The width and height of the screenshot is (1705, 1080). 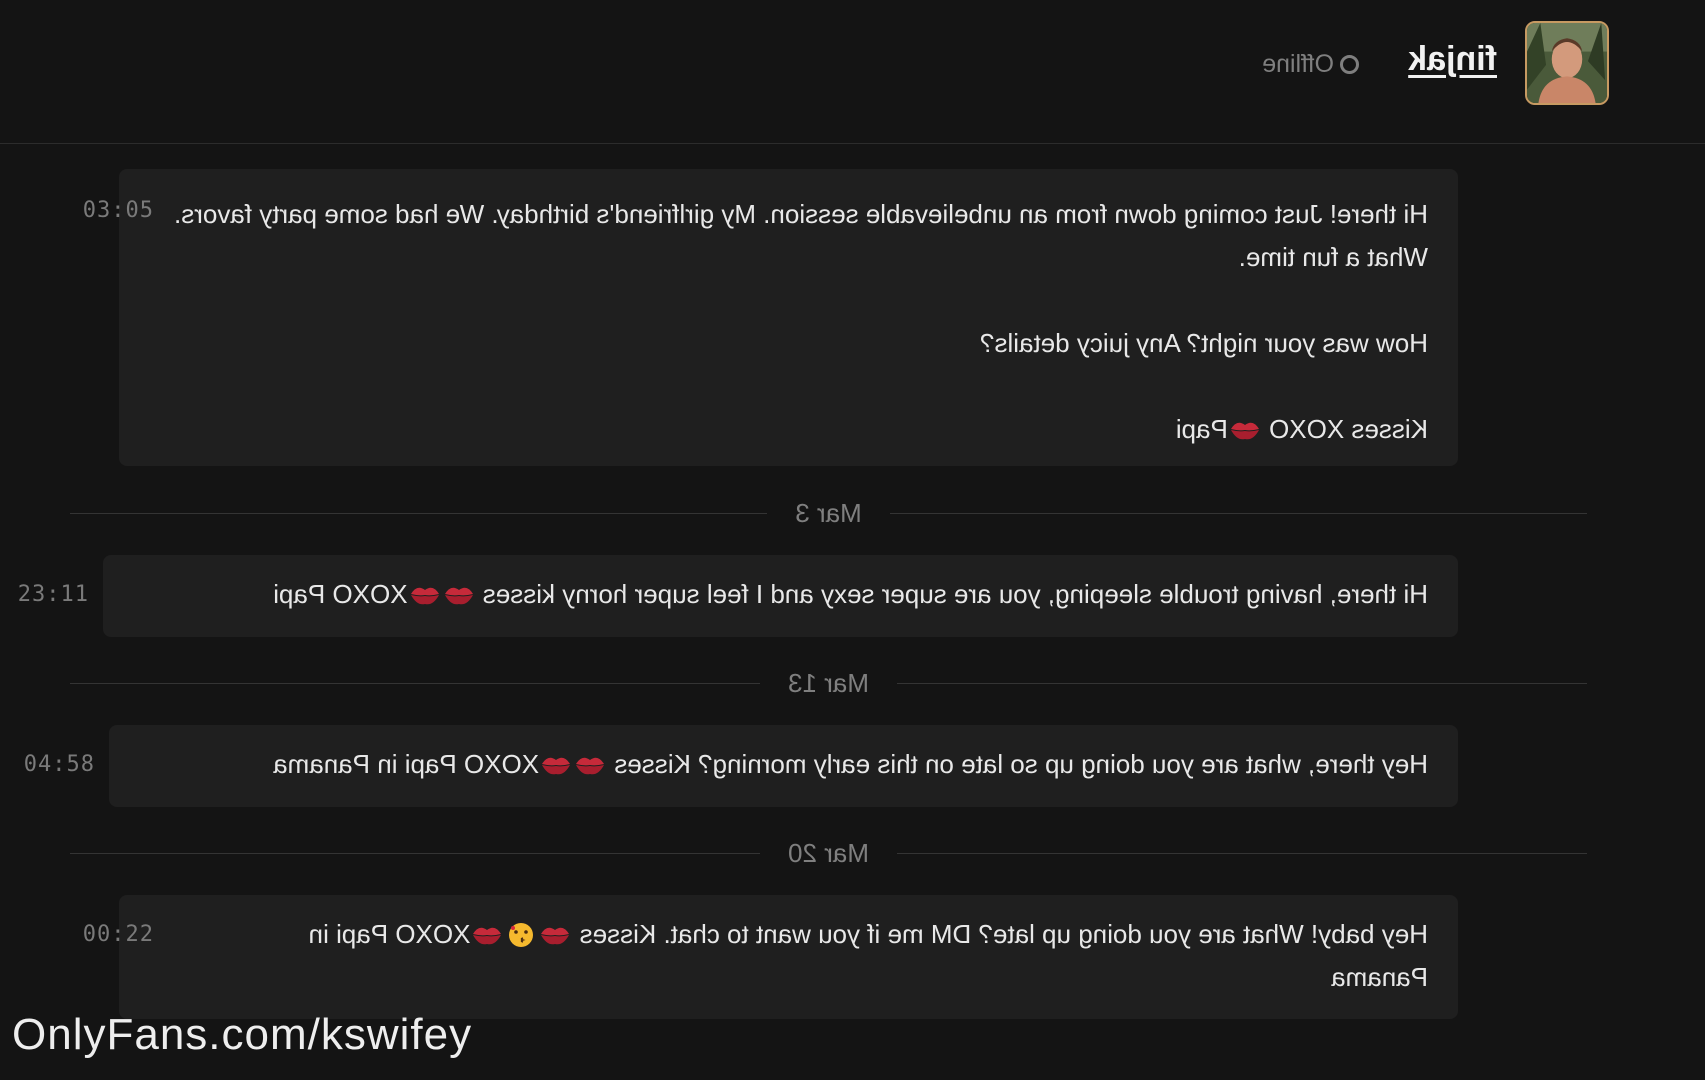 I want to click on message-time: 03:05, so click(x=118, y=210).